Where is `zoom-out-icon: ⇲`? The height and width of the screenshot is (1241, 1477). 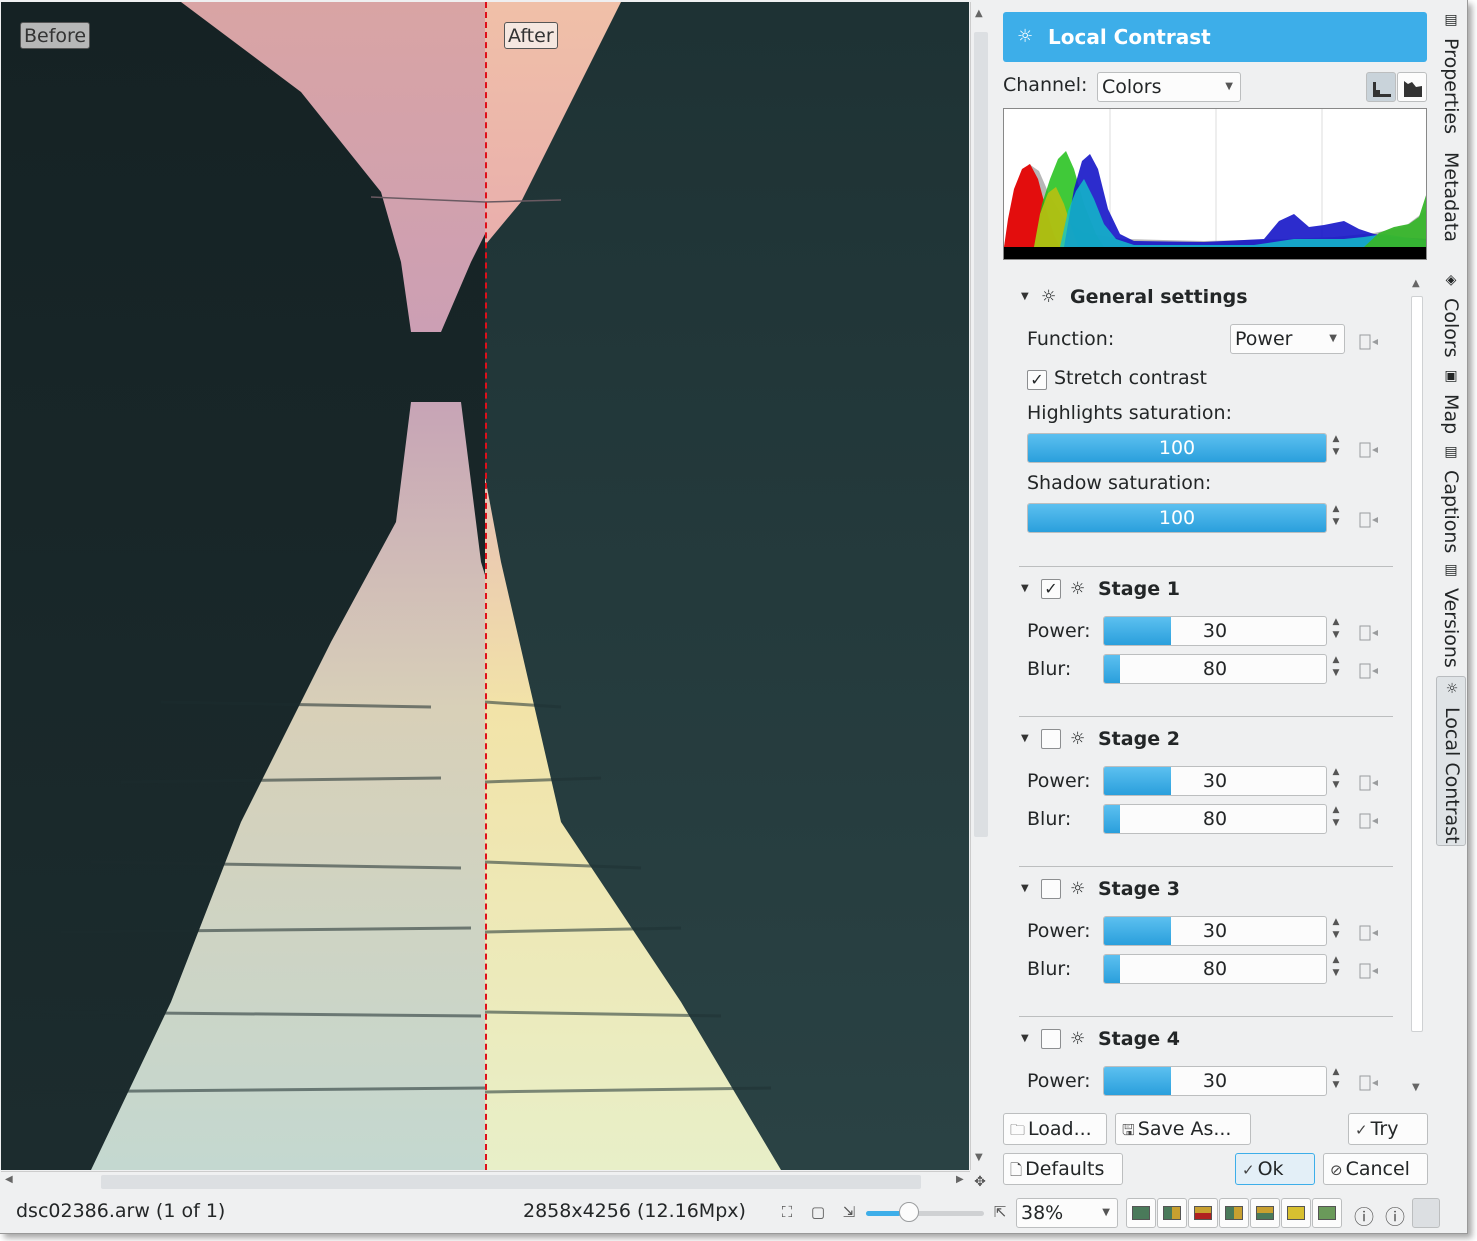
zoom-out-icon: ⇲ is located at coordinates (849, 1213).